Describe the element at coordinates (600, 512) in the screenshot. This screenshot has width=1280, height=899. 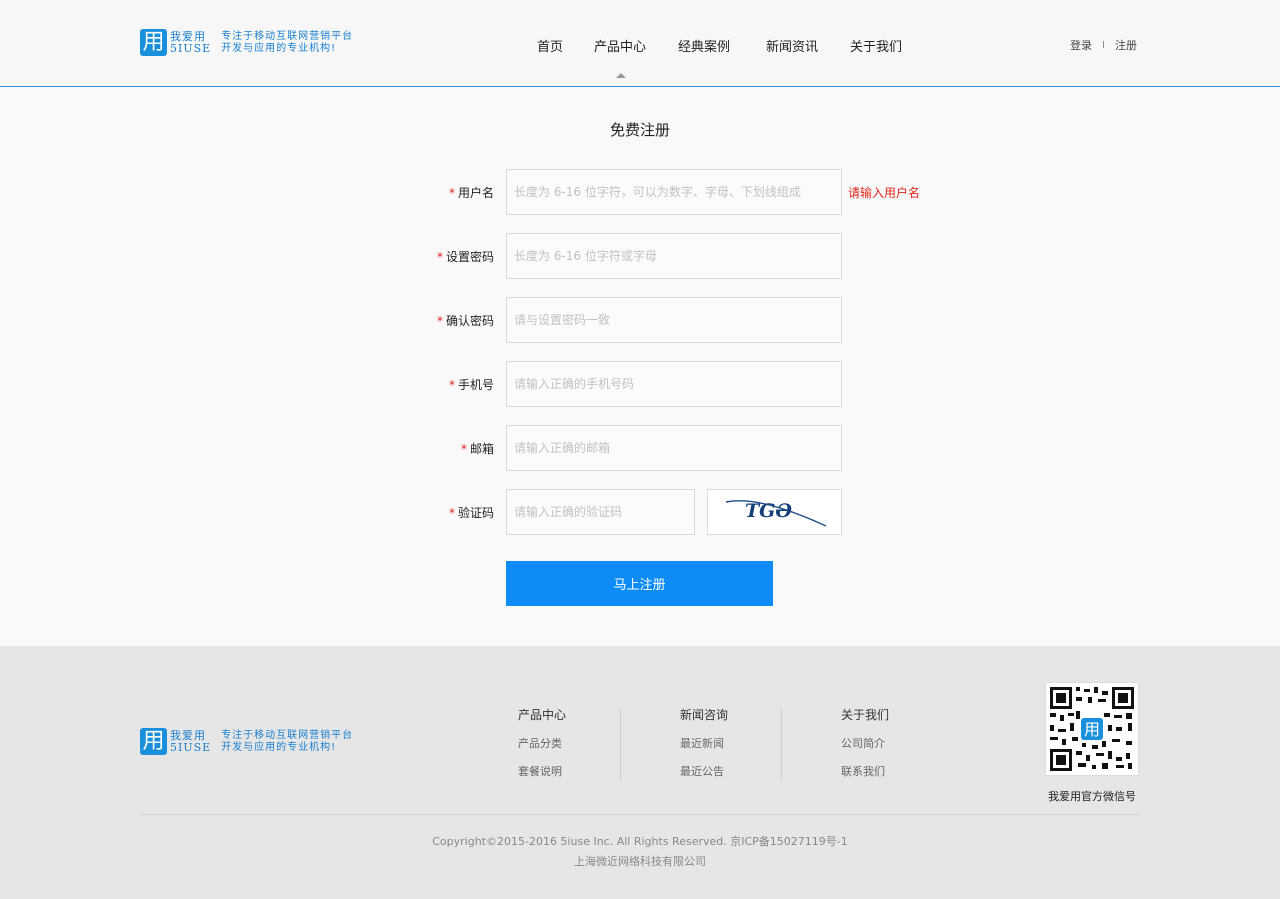
I see `captcha-input` at that location.